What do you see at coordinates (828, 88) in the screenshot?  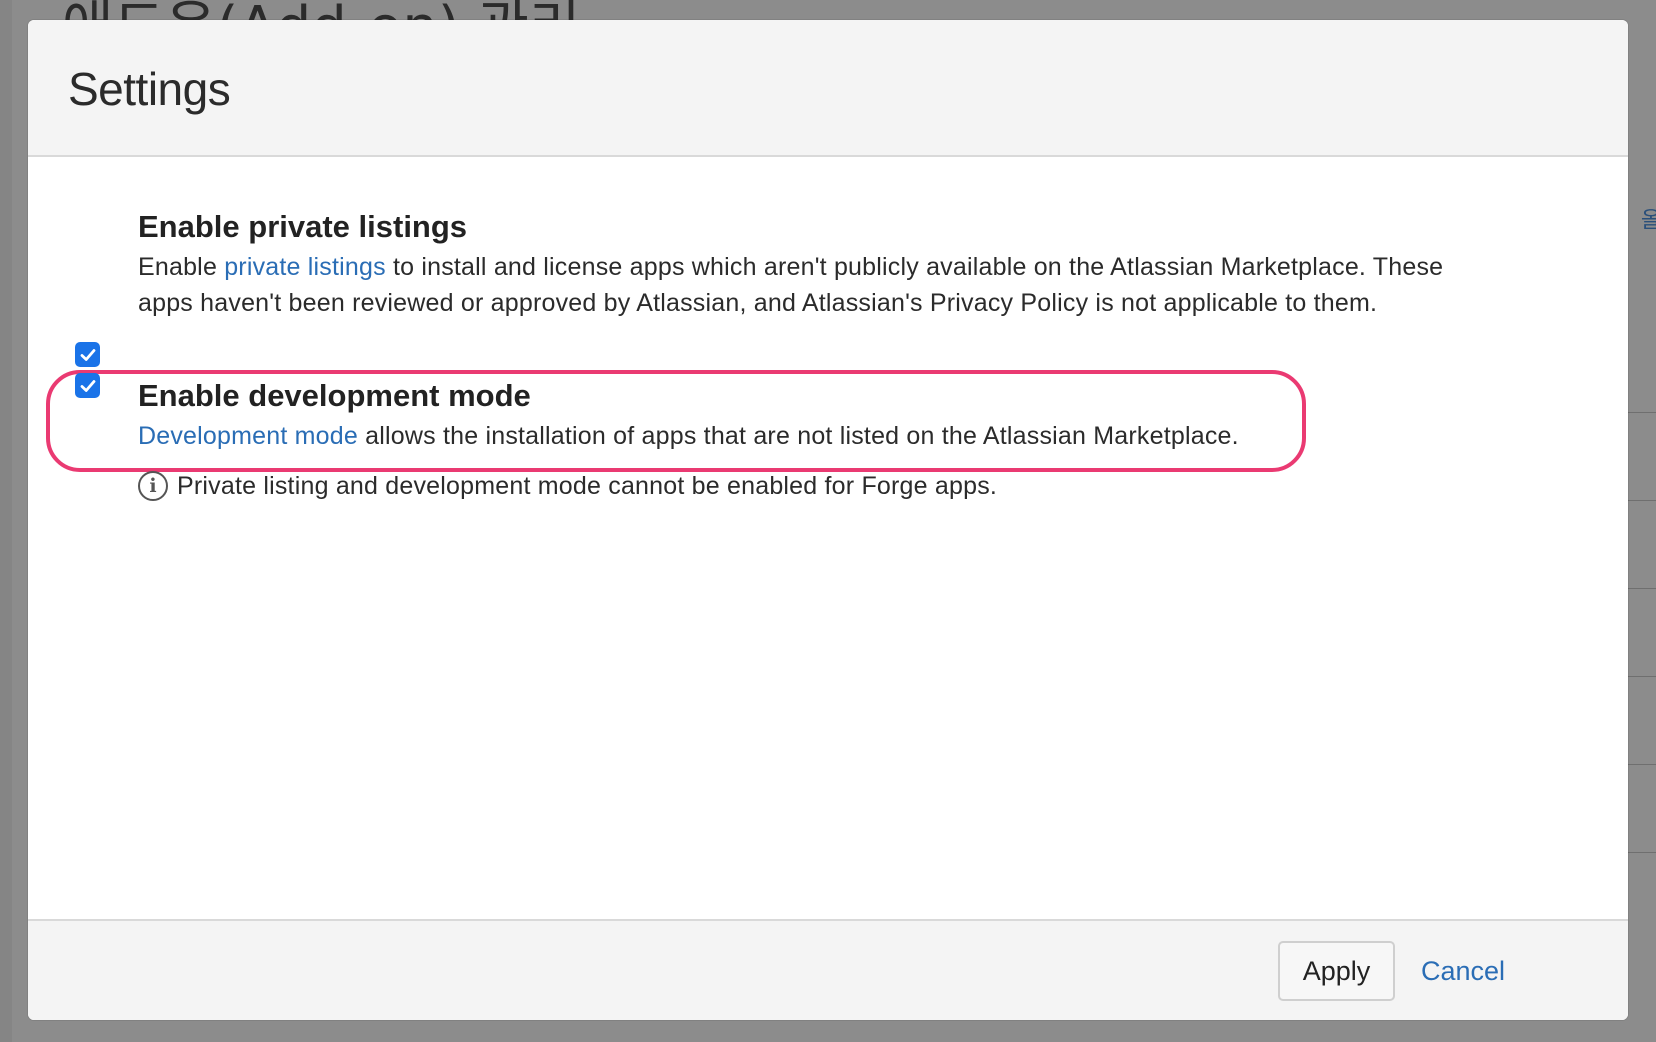 I see `dialog-header: Settings` at bounding box center [828, 88].